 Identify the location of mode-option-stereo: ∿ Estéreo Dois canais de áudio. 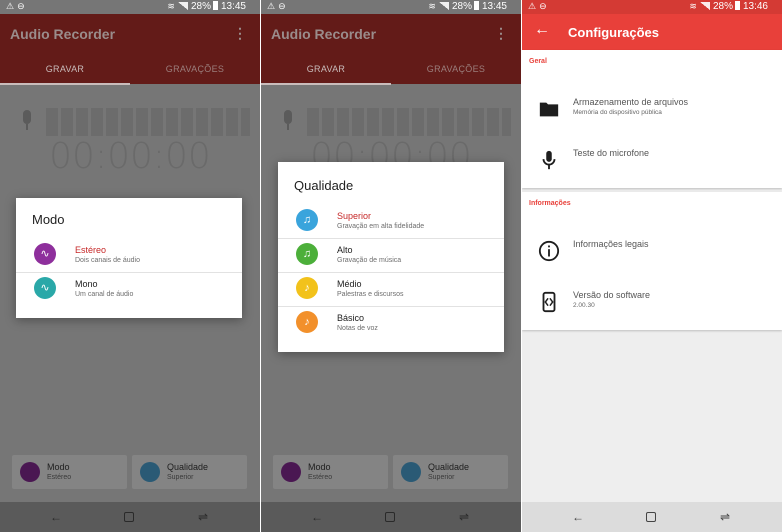
(129, 255).